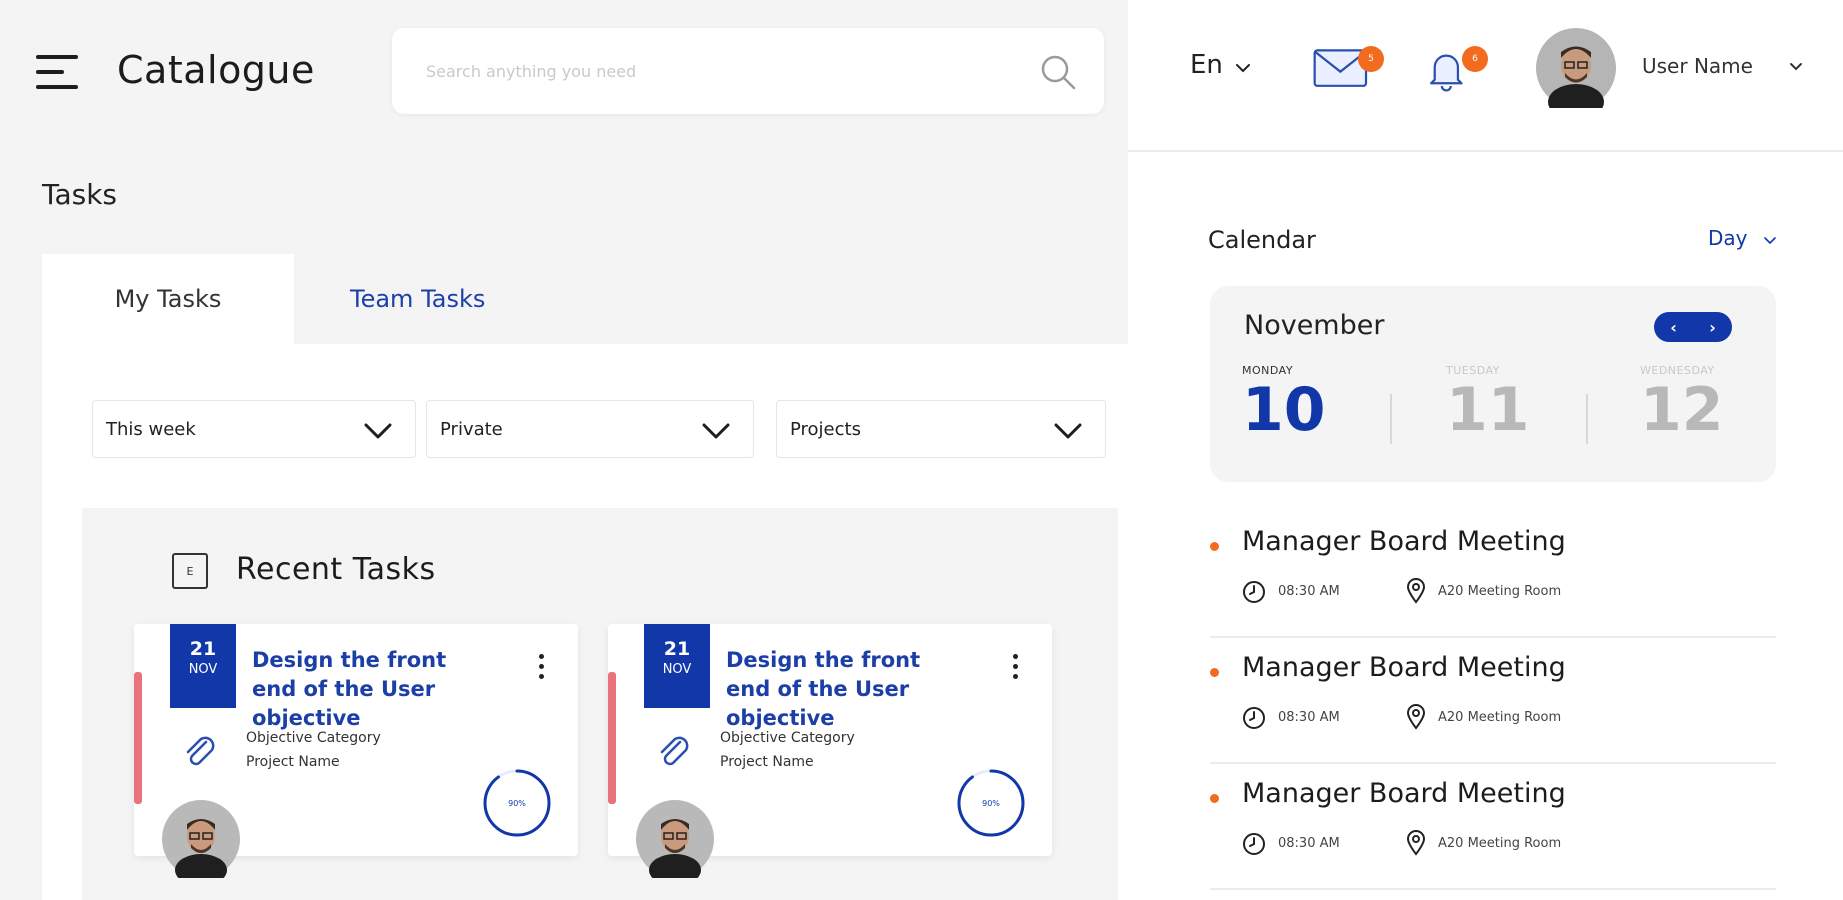 Image resolution: width=1843 pixels, height=900 pixels. What do you see at coordinates (151, 429) in the screenshot?
I see `filter-period-value: This week` at bounding box center [151, 429].